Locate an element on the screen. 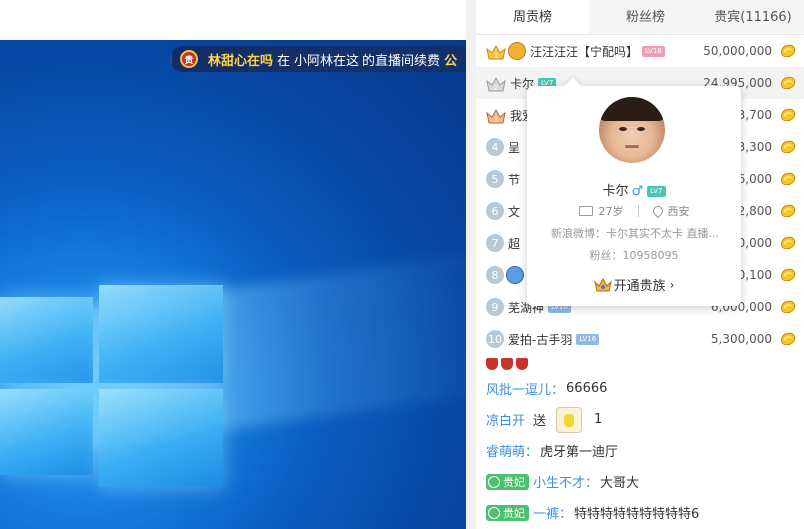  level-badge: LV7 is located at coordinates (656, 191).